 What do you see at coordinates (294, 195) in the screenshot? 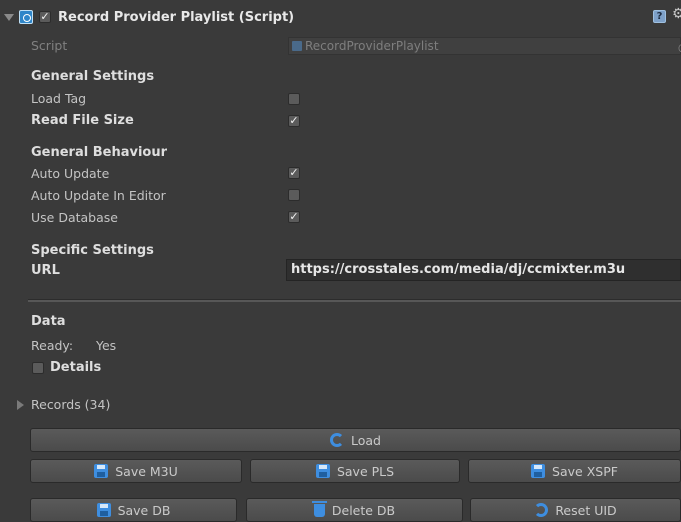
I see `auto-update-in-editor-checkbox` at bounding box center [294, 195].